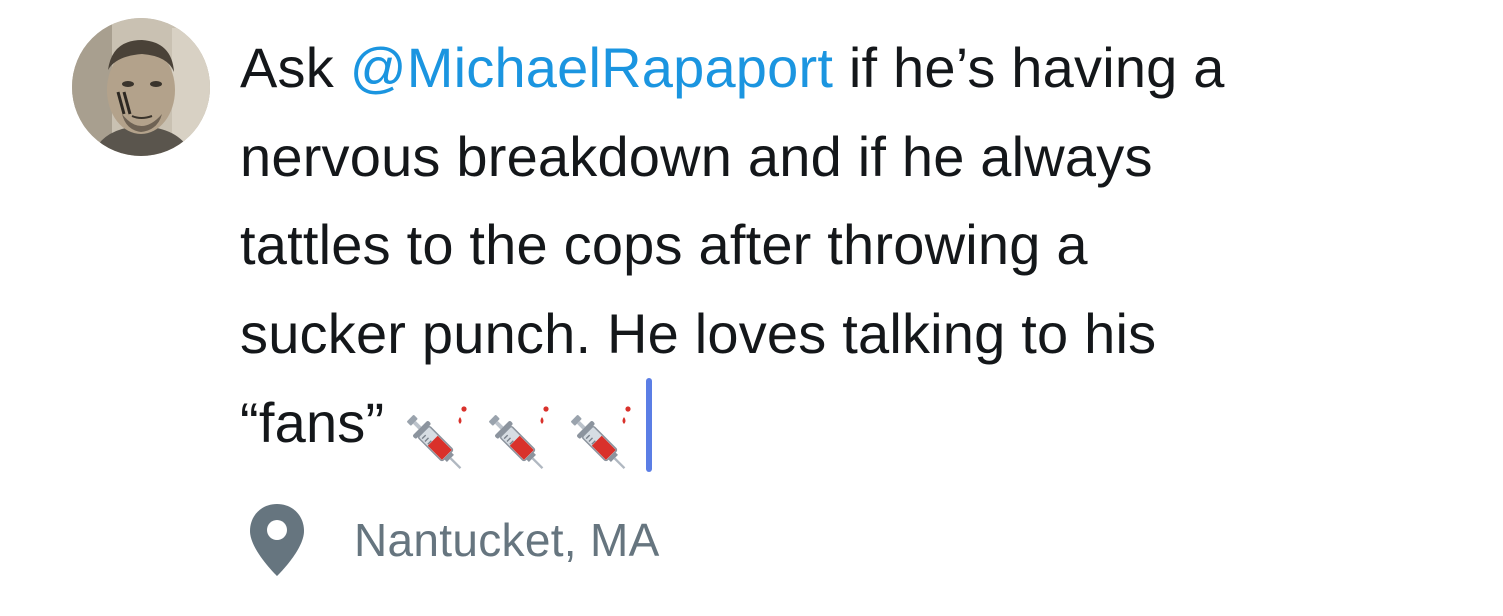 The width and height of the screenshot is (1503, 616). I want to click on avatar-image, so click(141, 87).